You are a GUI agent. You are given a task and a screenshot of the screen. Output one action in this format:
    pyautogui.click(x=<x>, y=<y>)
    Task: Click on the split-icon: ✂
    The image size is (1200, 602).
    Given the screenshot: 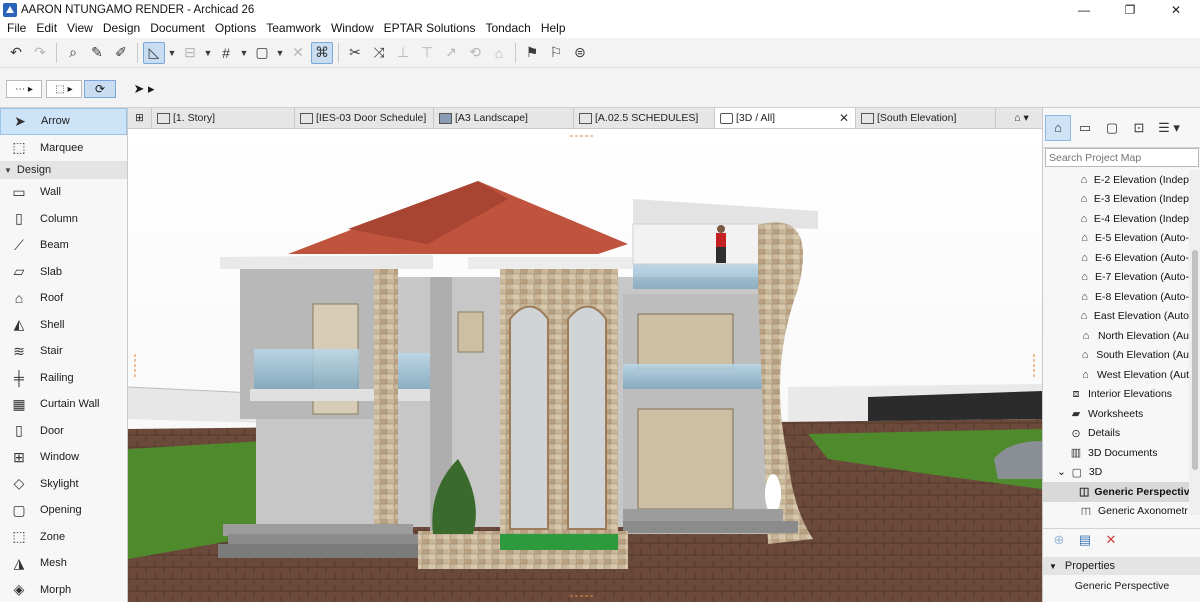 What is the action you would take?
    pyautogui.click(x=355, y=53)
    